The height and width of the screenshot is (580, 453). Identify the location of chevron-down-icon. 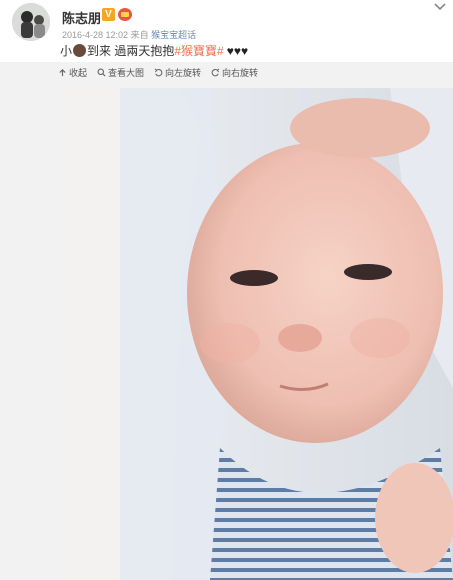
(440, 7).